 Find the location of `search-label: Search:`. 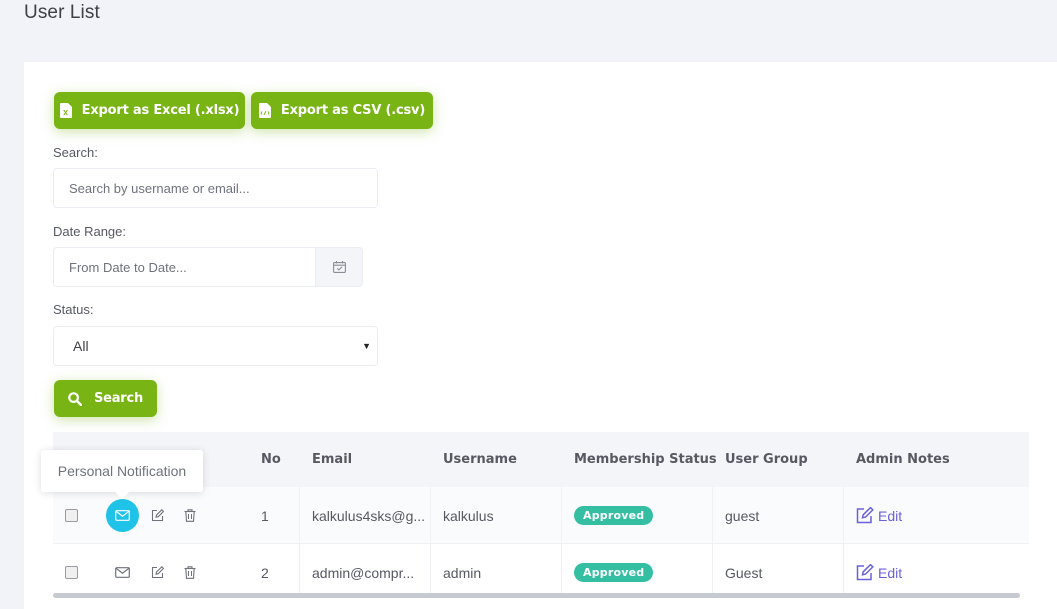

search-label: Search: is located at coordinates (75, 152).